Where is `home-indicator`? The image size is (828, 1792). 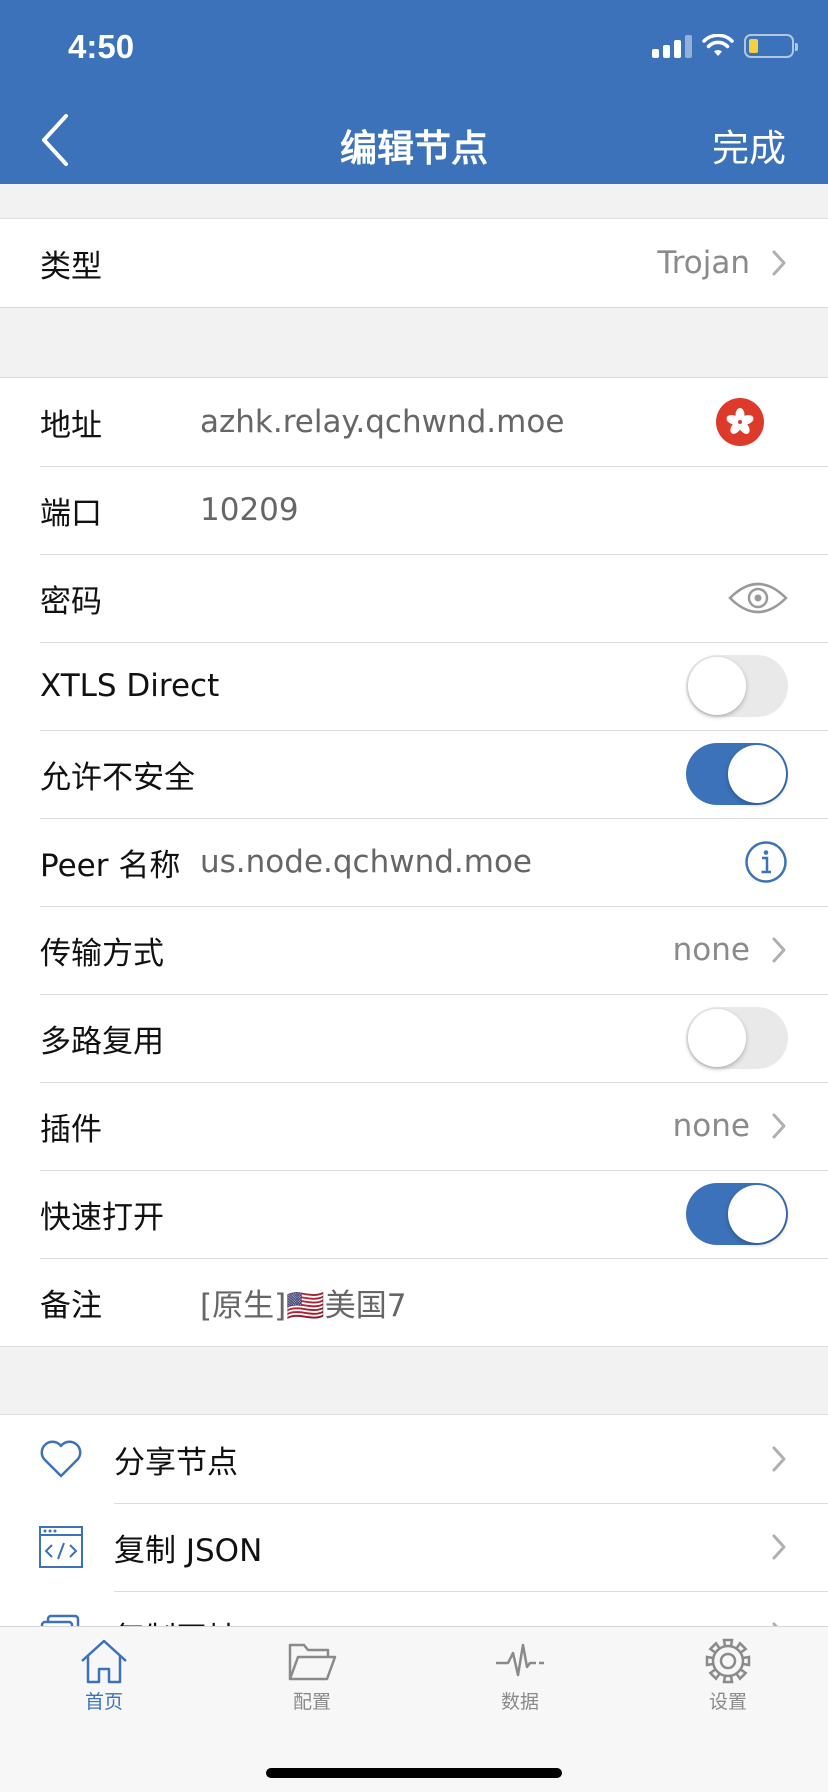
home-indicator is located at coordinates (414, 1773).